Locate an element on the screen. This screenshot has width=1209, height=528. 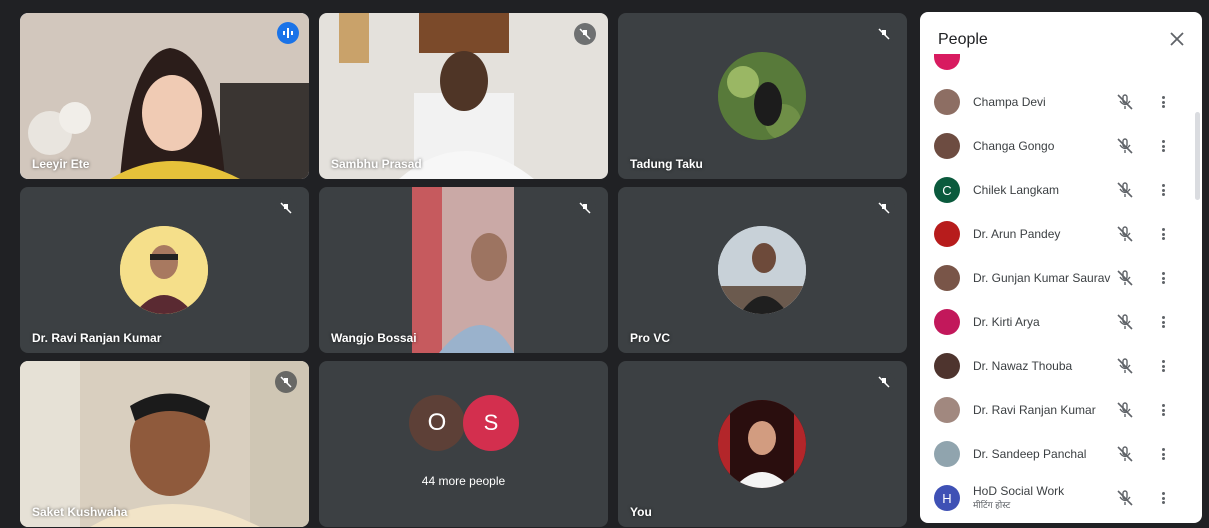
participant-row: Dr. Nawaz Thouba is located at coordinates (1056, 366).